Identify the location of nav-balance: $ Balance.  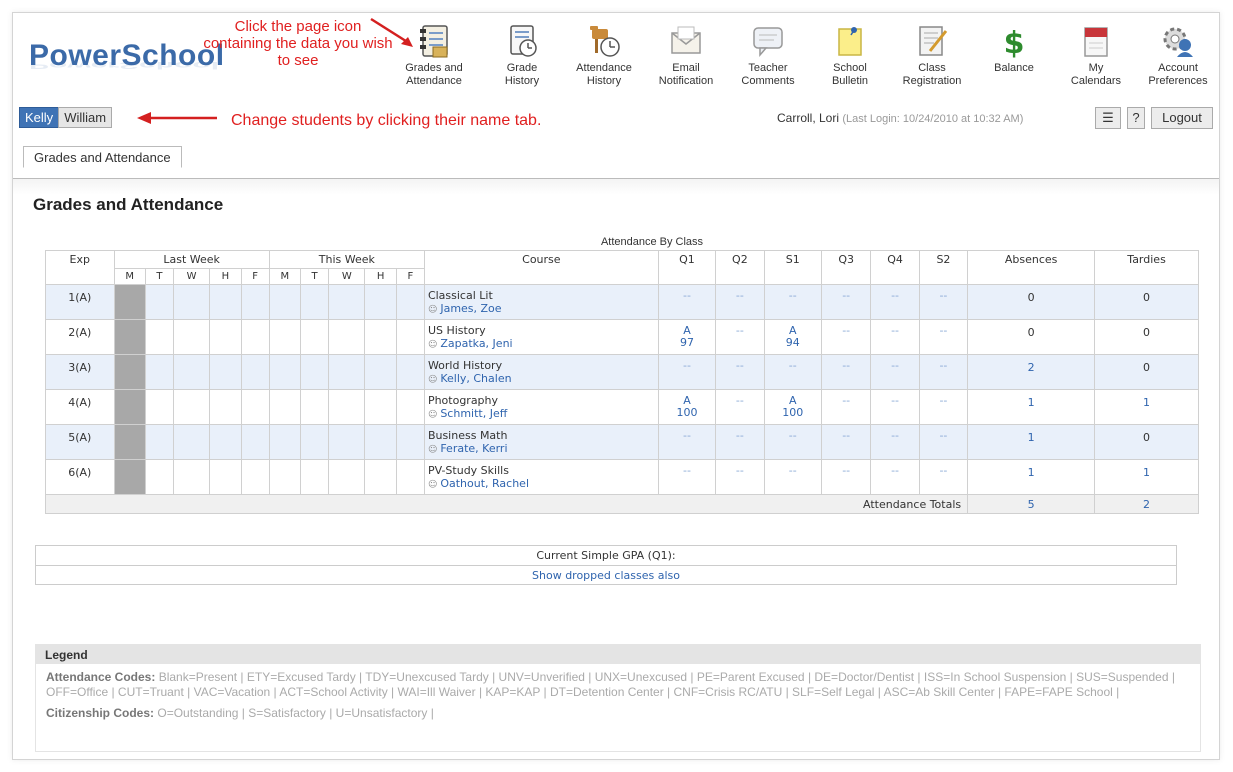
(1014, 49).